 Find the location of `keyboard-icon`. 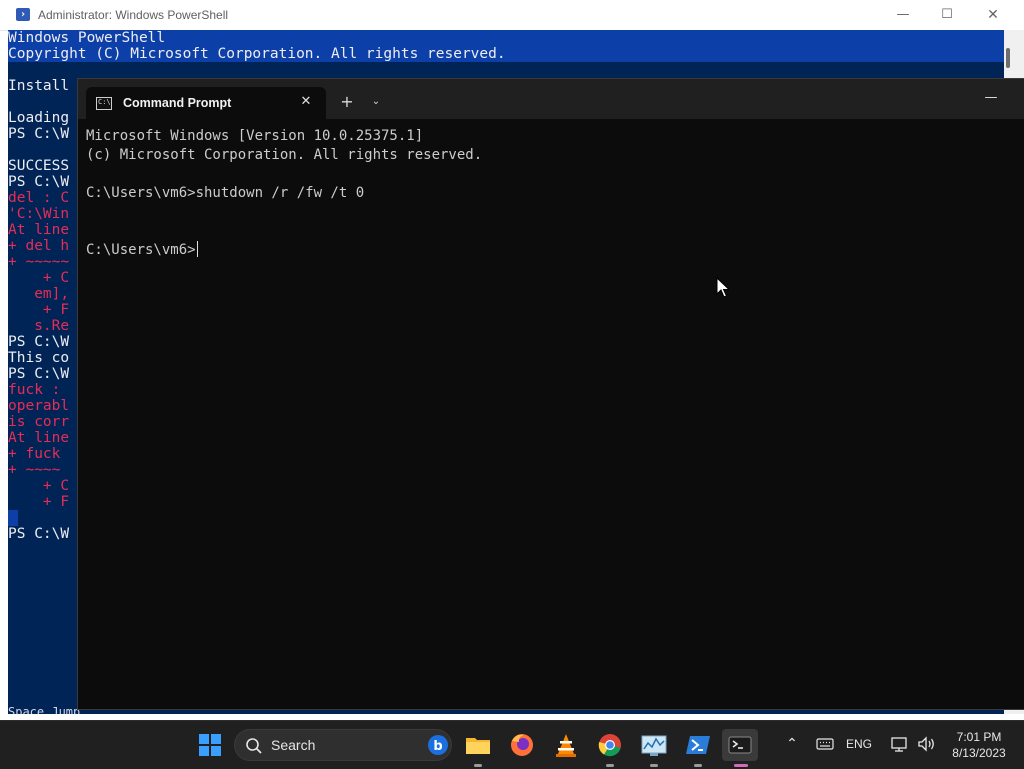

keyboard-icon is located at coordinates (825, 744).